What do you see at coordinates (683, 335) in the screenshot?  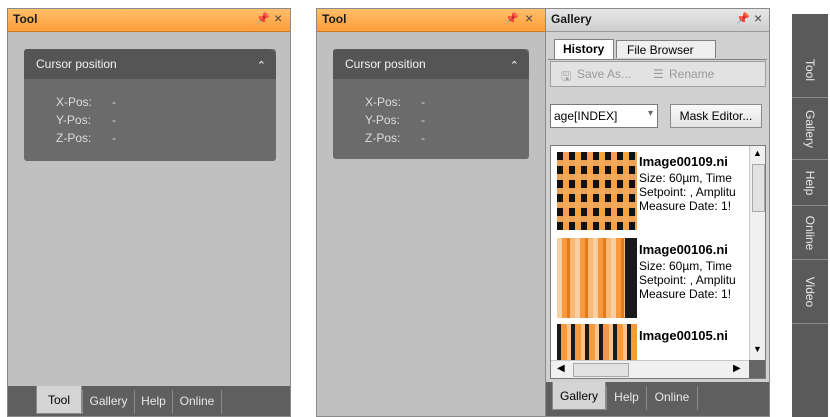 I see `item-name: Image00105.ni` at bounding box center [683, 335].